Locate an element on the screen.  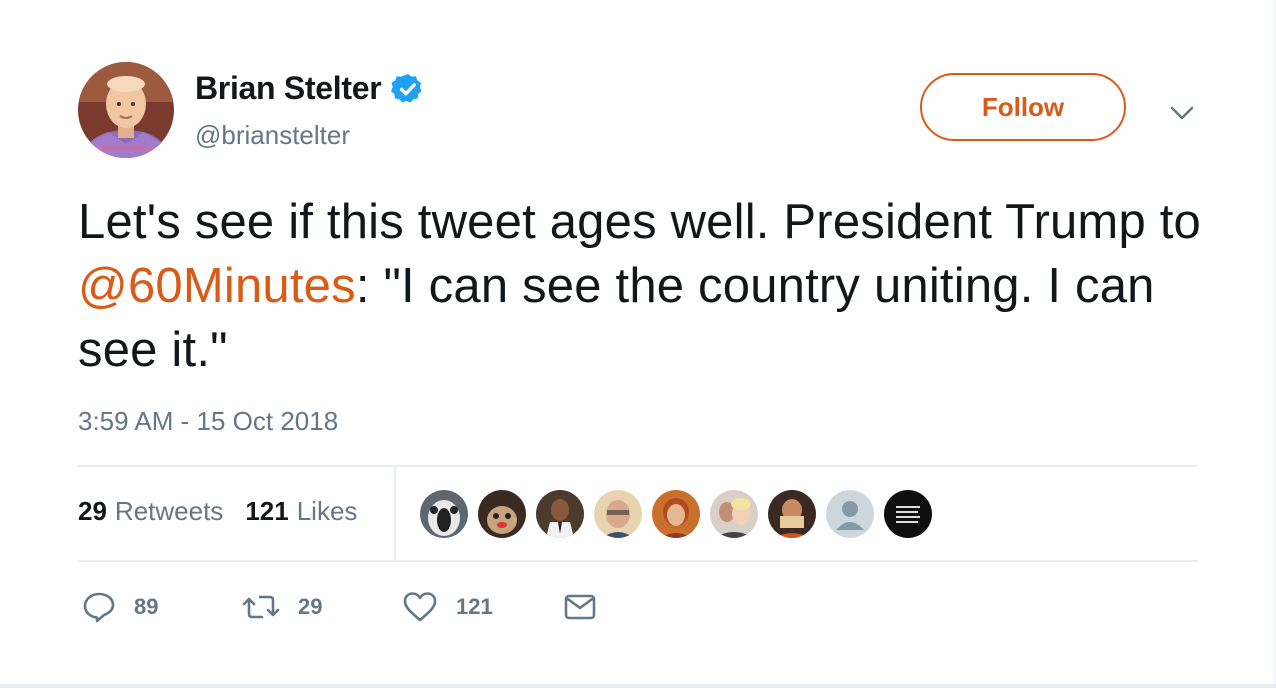
reply-button: 89 is located at coordinates (162, 607).